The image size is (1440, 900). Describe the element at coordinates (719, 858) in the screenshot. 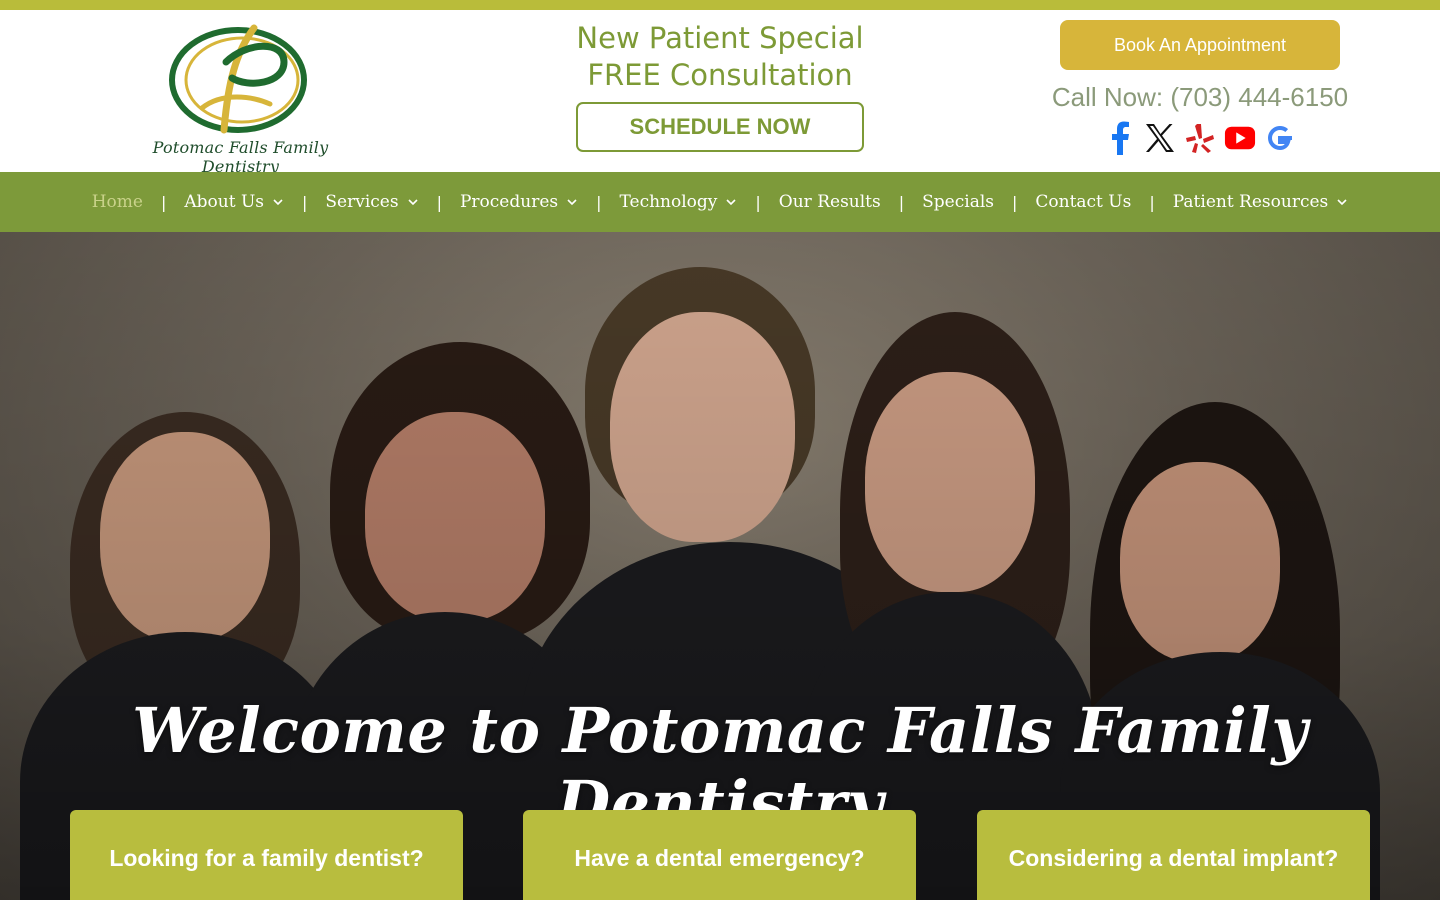

I see `card-label: Have a dental emergency?` at that location.